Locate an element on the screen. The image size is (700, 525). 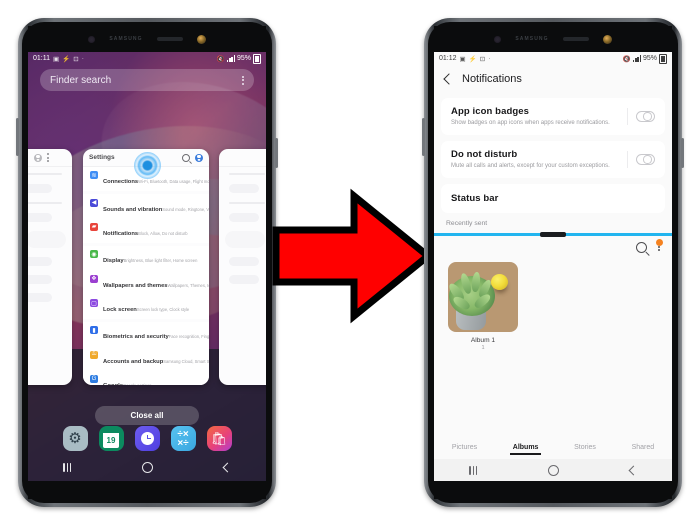
album-thumbnail is located at coordinates (483, 297).